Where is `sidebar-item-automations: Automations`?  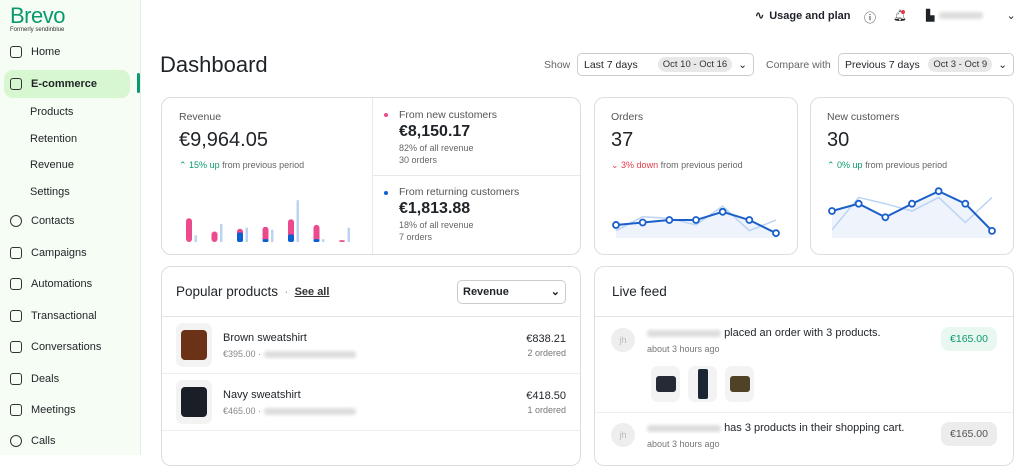 sidebar-item-automations: Automations is located at coordinates (70, 284).